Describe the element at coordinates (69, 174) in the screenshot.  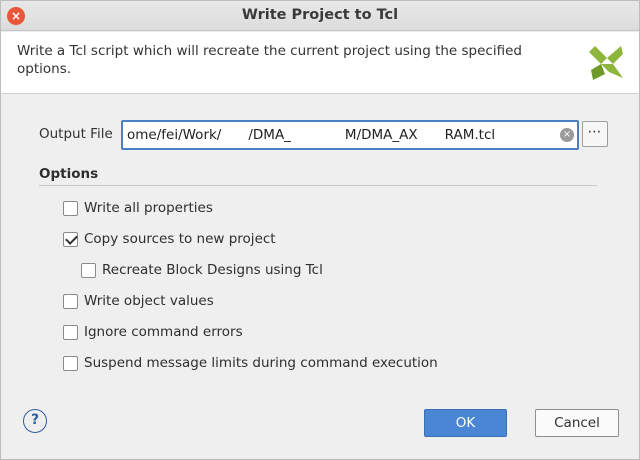
I see `options-heading: Options` at that location.